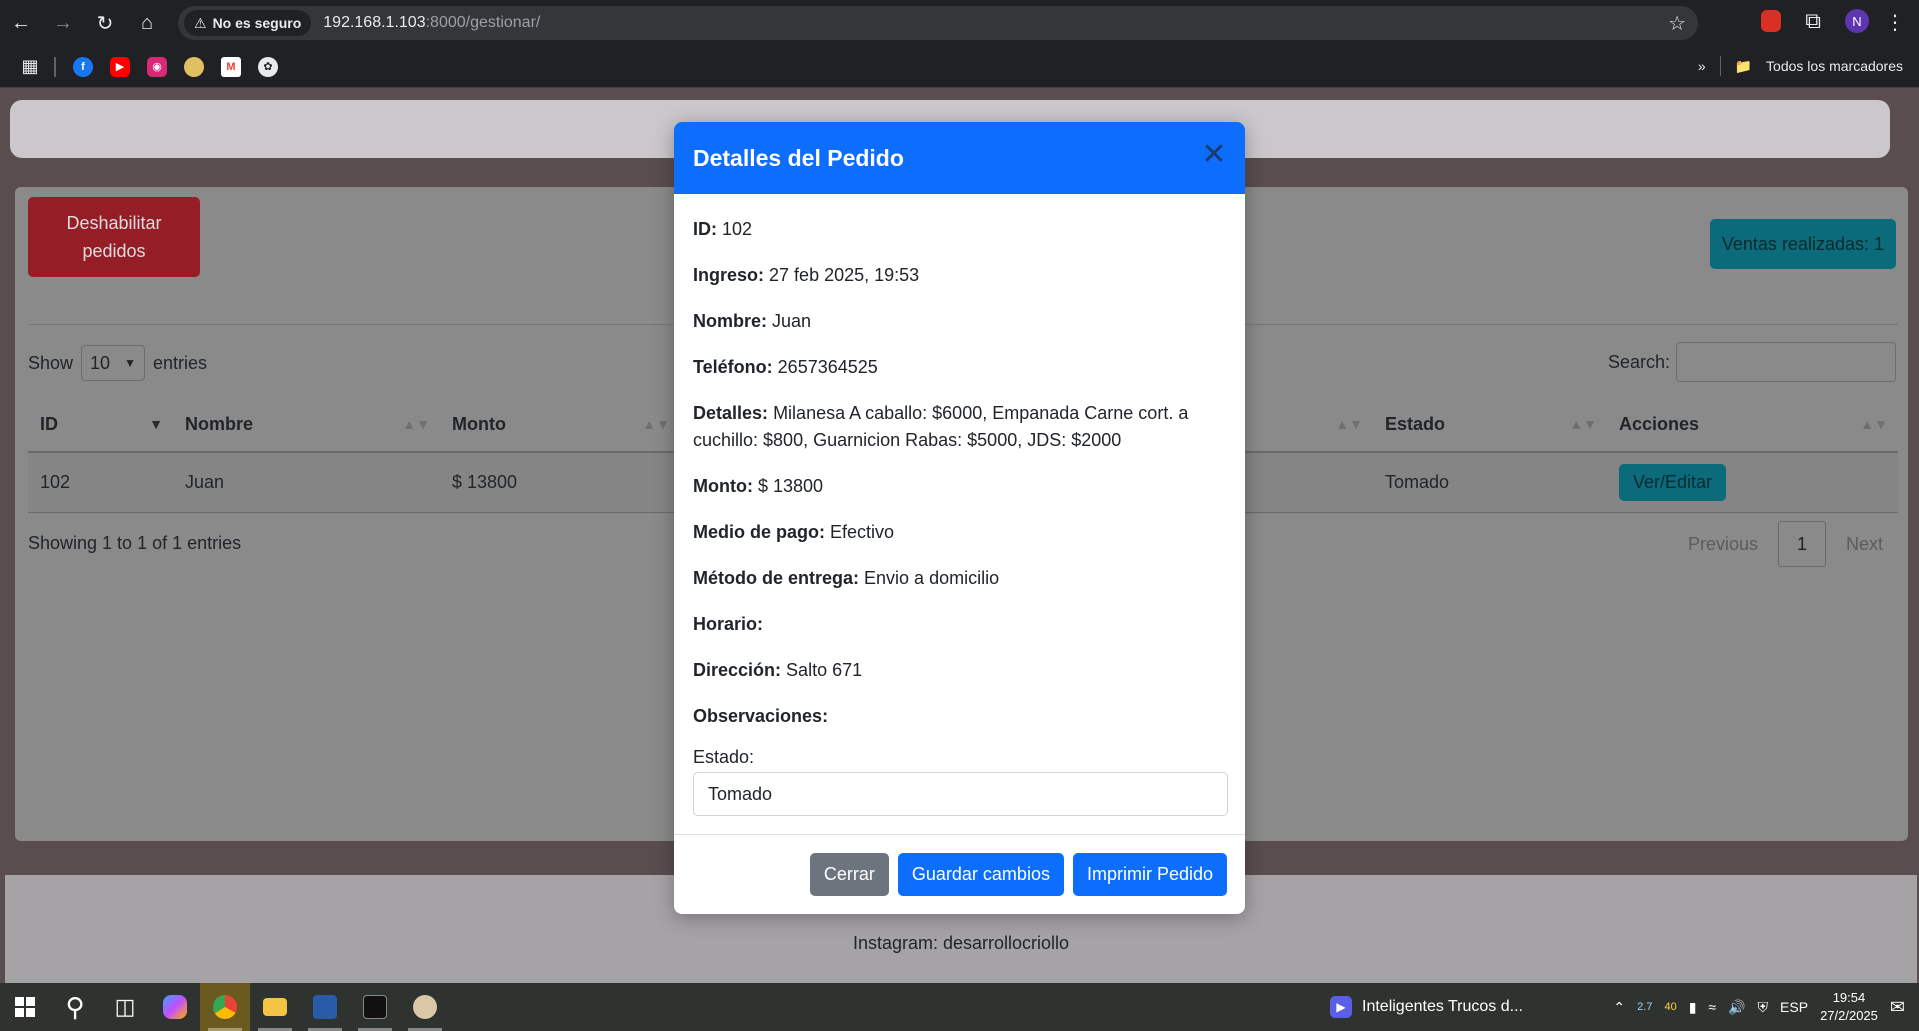 The image size is (1919, 1031). Describe the element at coordinates (135, 543) in the screenshot. I see `table-info: Showing 1 to 1 of 1 entries` at that location.